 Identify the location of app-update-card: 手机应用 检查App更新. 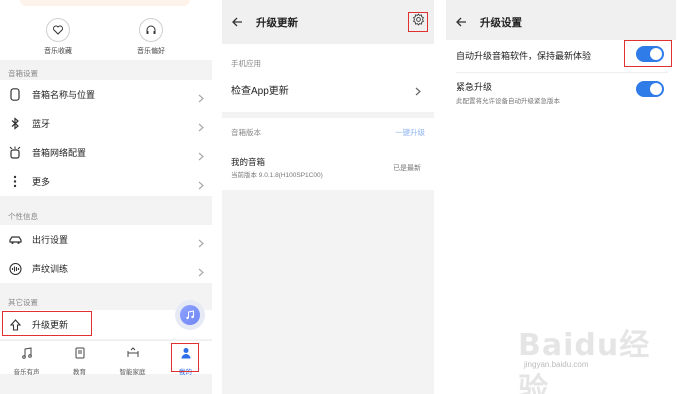
(328, 78).